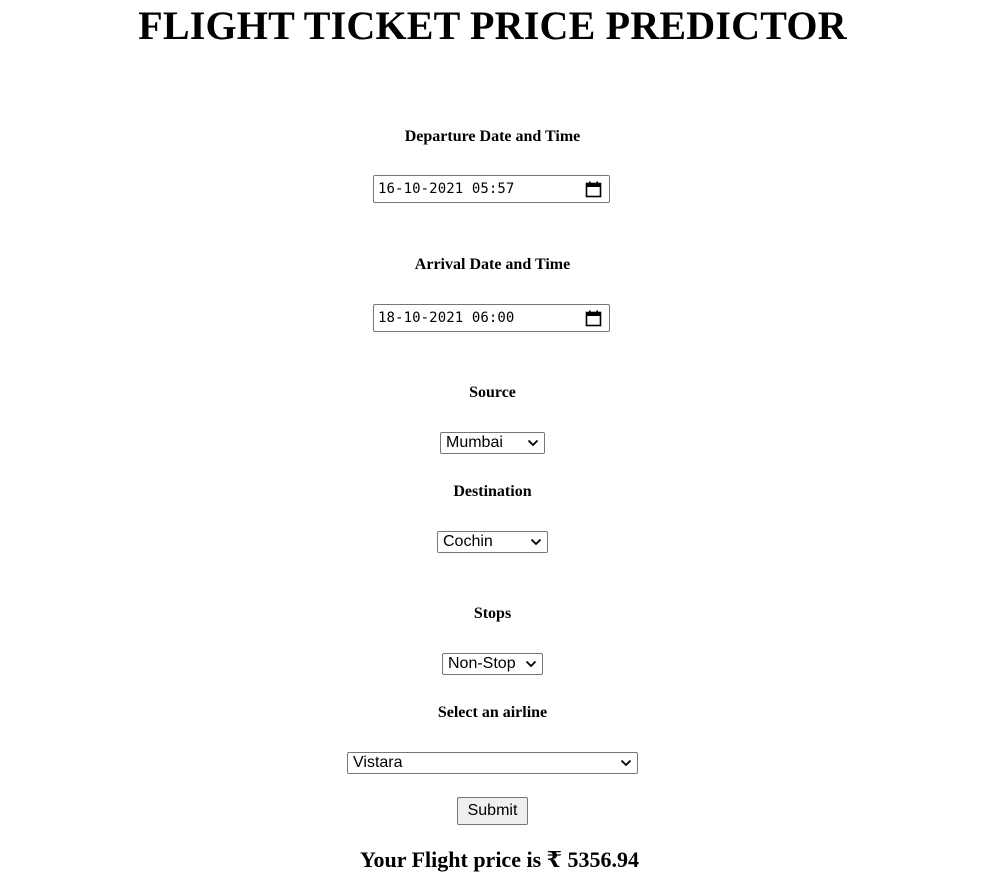 Image resolution: width=999 pixels, height=886 pixels. I want to click on airline-label: Select an airline, so click(492, 712).